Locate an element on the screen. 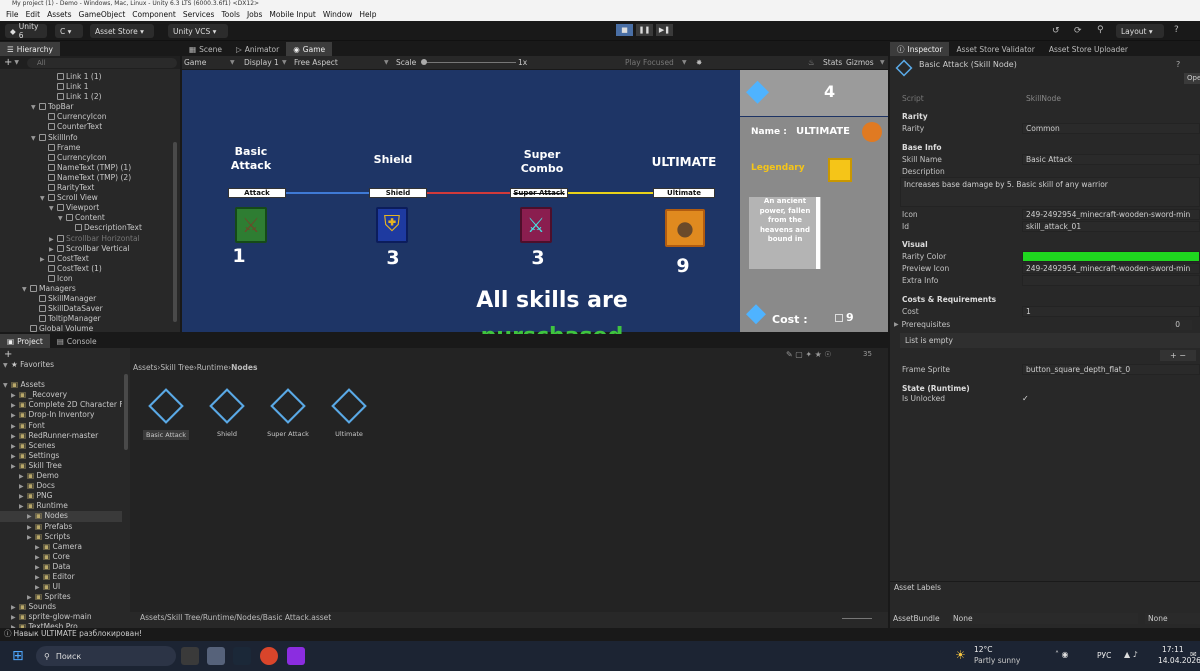  folder-item: ▶ ▣ Sprites is located at coordinates (61, 597).